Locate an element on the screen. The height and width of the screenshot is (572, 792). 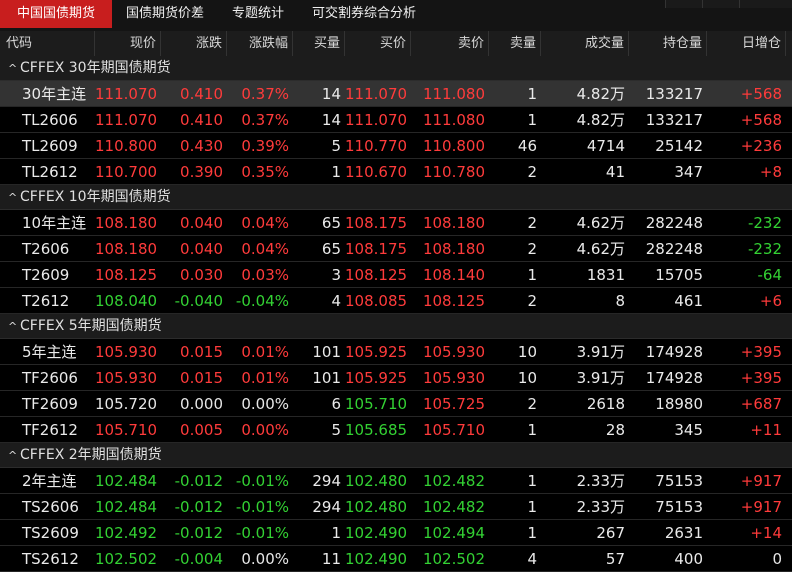
cell-code: TL2609 is located at coordinates (50, 146).